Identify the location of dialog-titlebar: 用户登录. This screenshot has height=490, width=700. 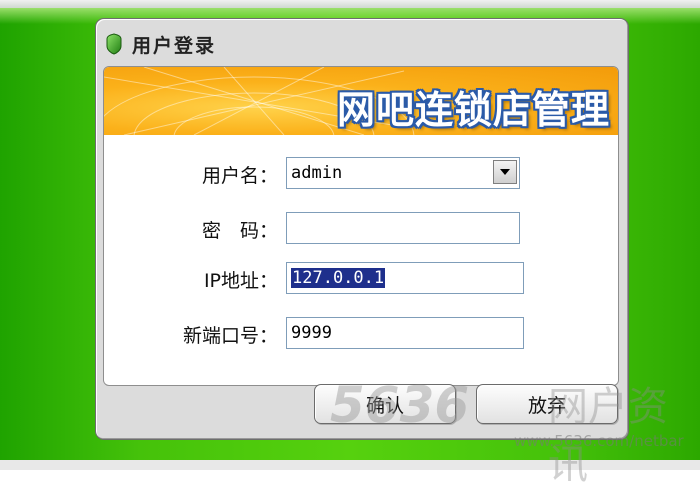
(362, 44).